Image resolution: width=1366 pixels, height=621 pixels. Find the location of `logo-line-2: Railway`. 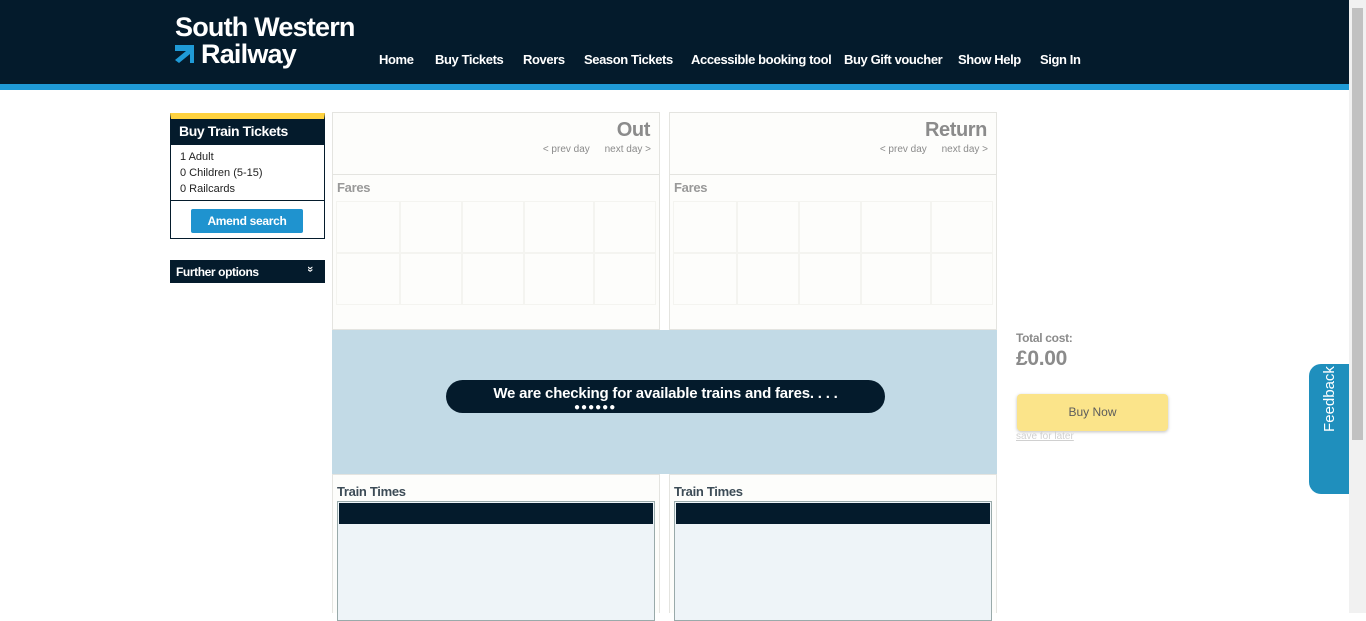

logo-line-2: Railway is located at coordinates (249, 54).